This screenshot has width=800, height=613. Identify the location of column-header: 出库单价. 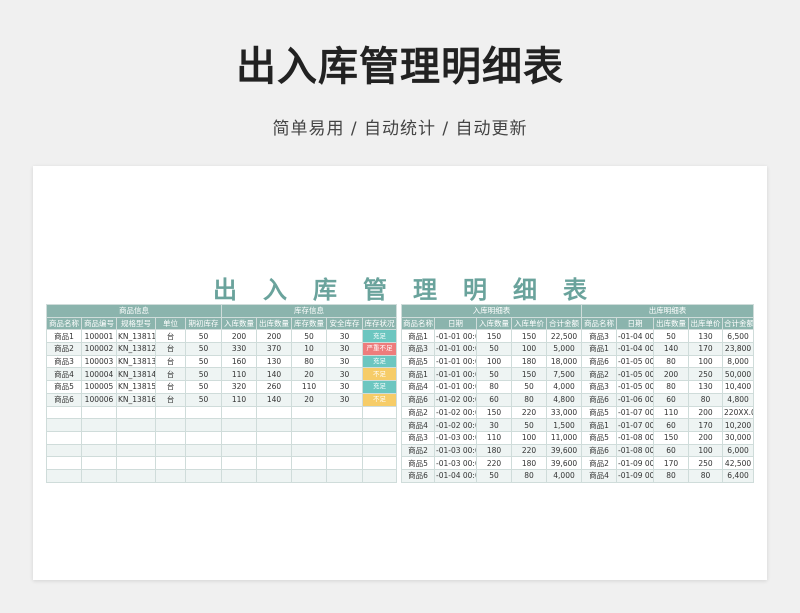
(706, 323).